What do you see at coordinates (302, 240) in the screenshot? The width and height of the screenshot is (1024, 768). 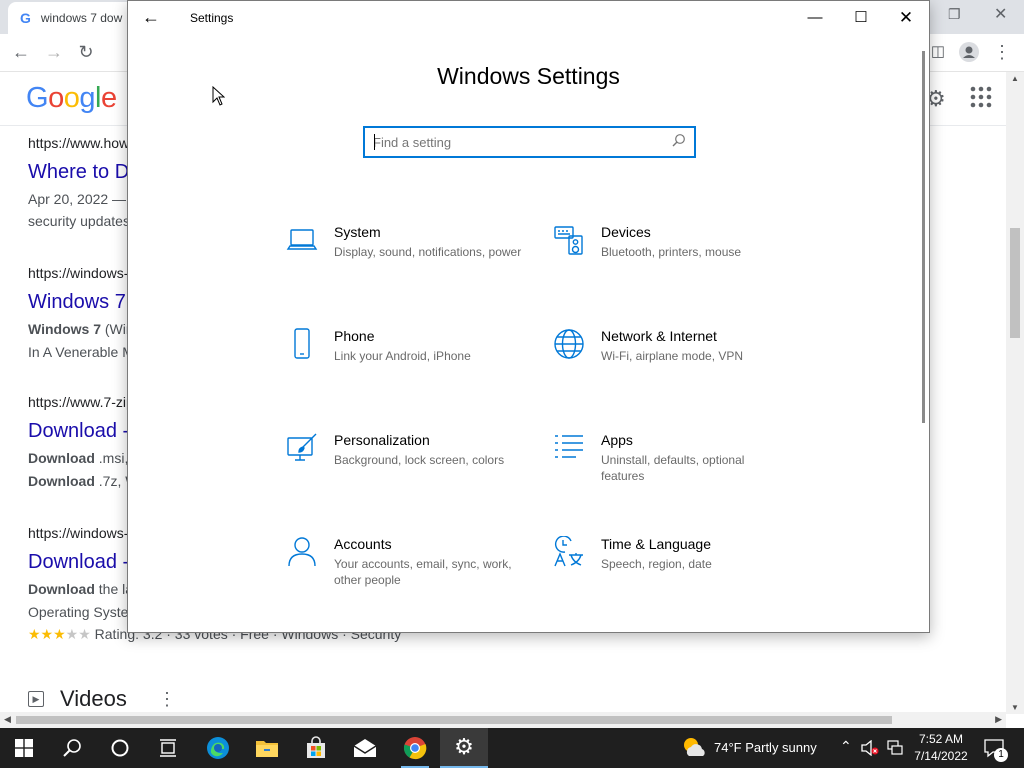 I see `laptop-icon` at bounding box center [302, 240].